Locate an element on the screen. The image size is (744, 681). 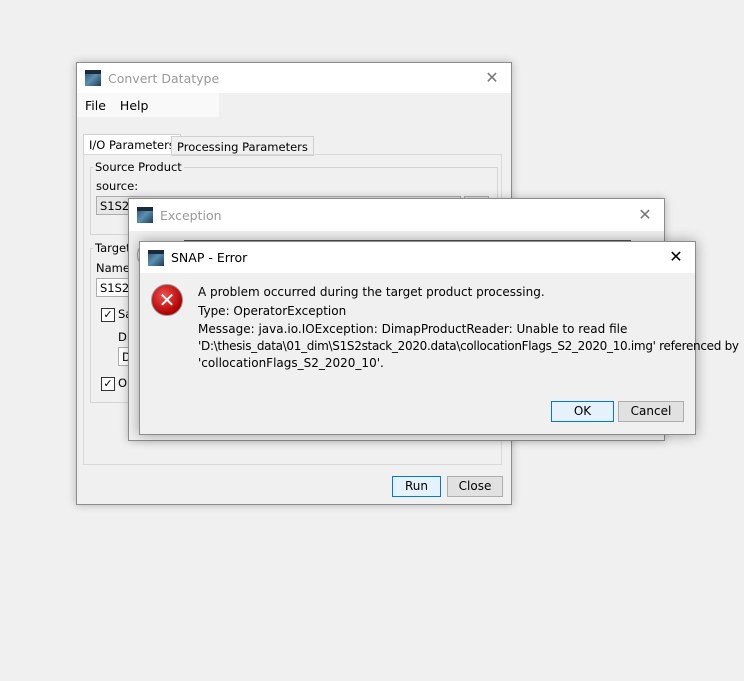
open-checkbox: ✓ is located at coordinates (108, 384).